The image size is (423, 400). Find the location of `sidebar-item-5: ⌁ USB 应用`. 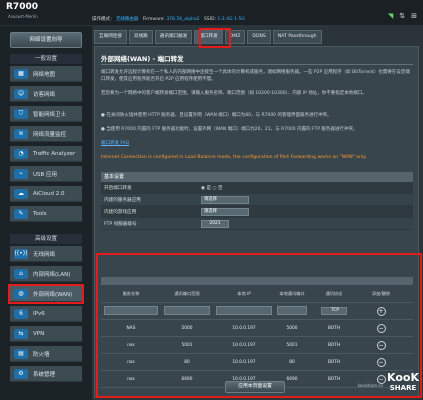

sidebar-item-5: ⌁ USB 应用 is located at coordinates (46, 174).